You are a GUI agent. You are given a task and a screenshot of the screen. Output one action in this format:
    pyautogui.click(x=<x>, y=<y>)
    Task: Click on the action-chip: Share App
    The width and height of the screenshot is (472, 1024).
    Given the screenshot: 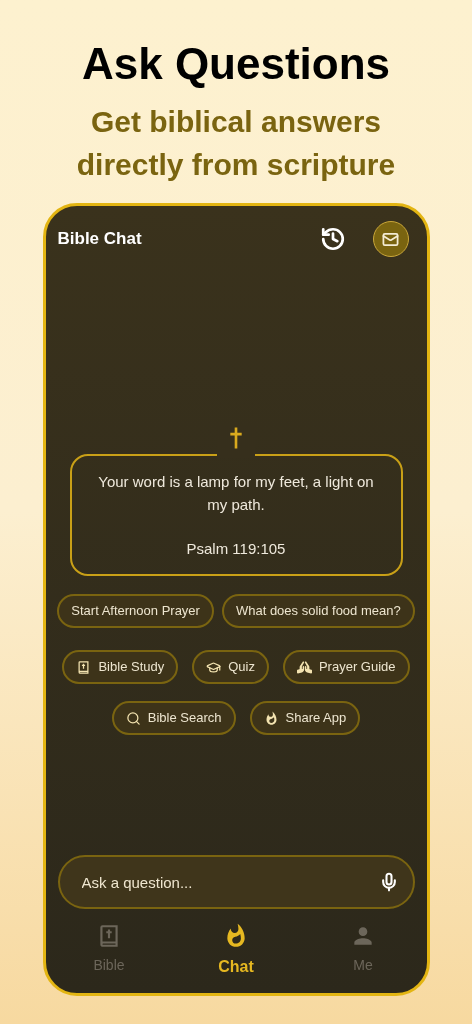 What is the action you would take?
    pyautogui.click(x=305, y=718)
    